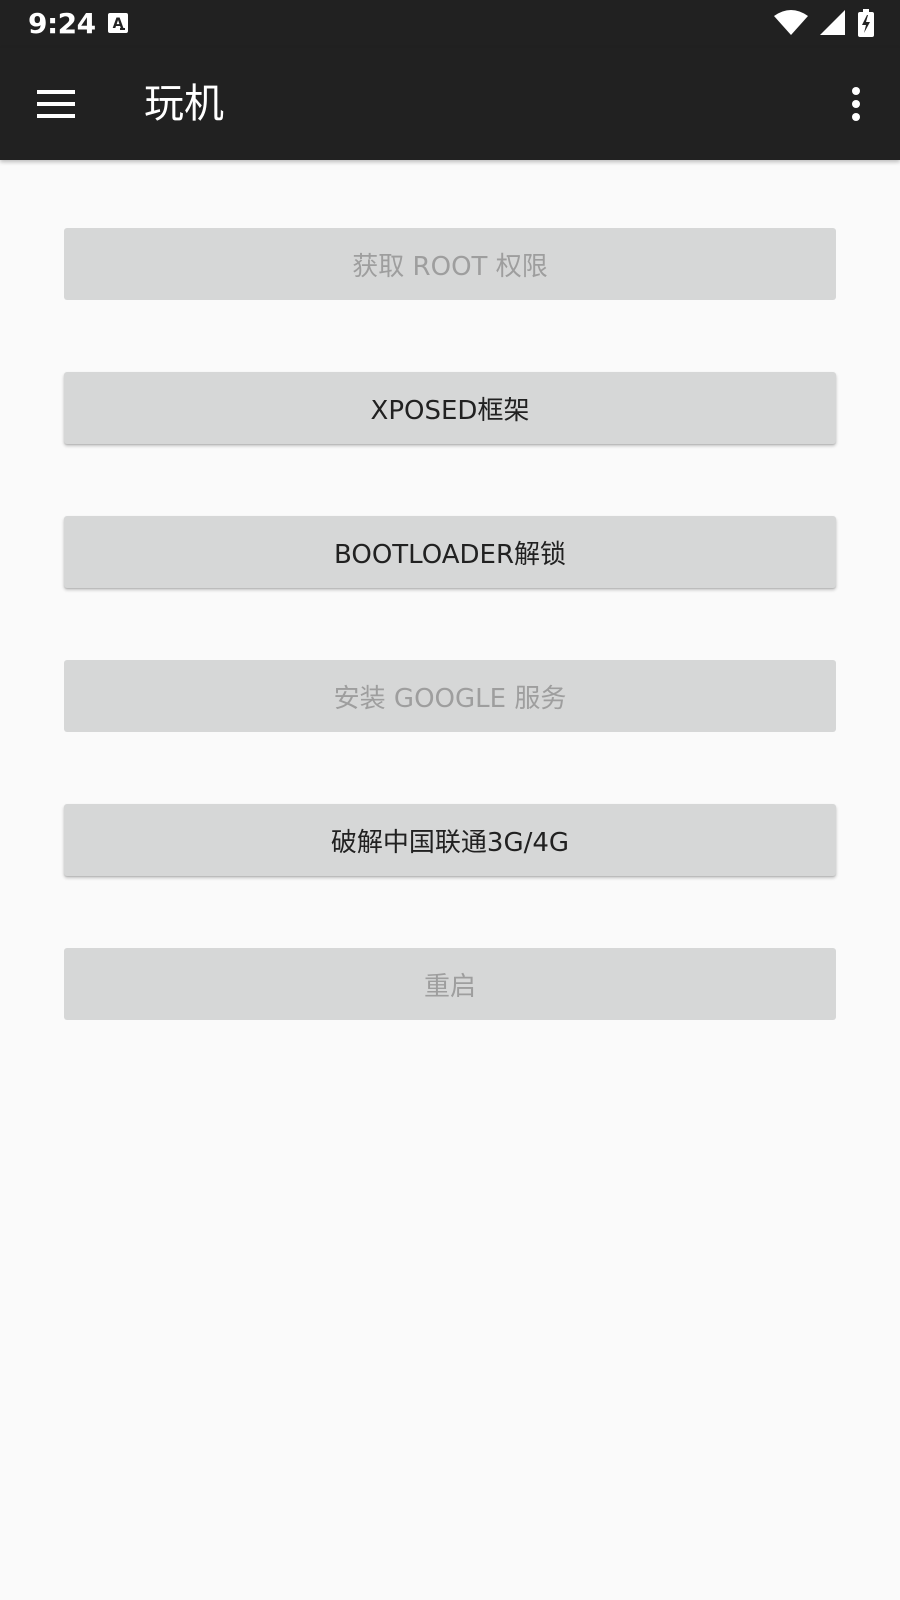 Image resolution: width=900 pixels, height=1600 pixels. Describe the element at coordinates (866, 25) in the screenshot. I see `battery-charging-icon` at that location.